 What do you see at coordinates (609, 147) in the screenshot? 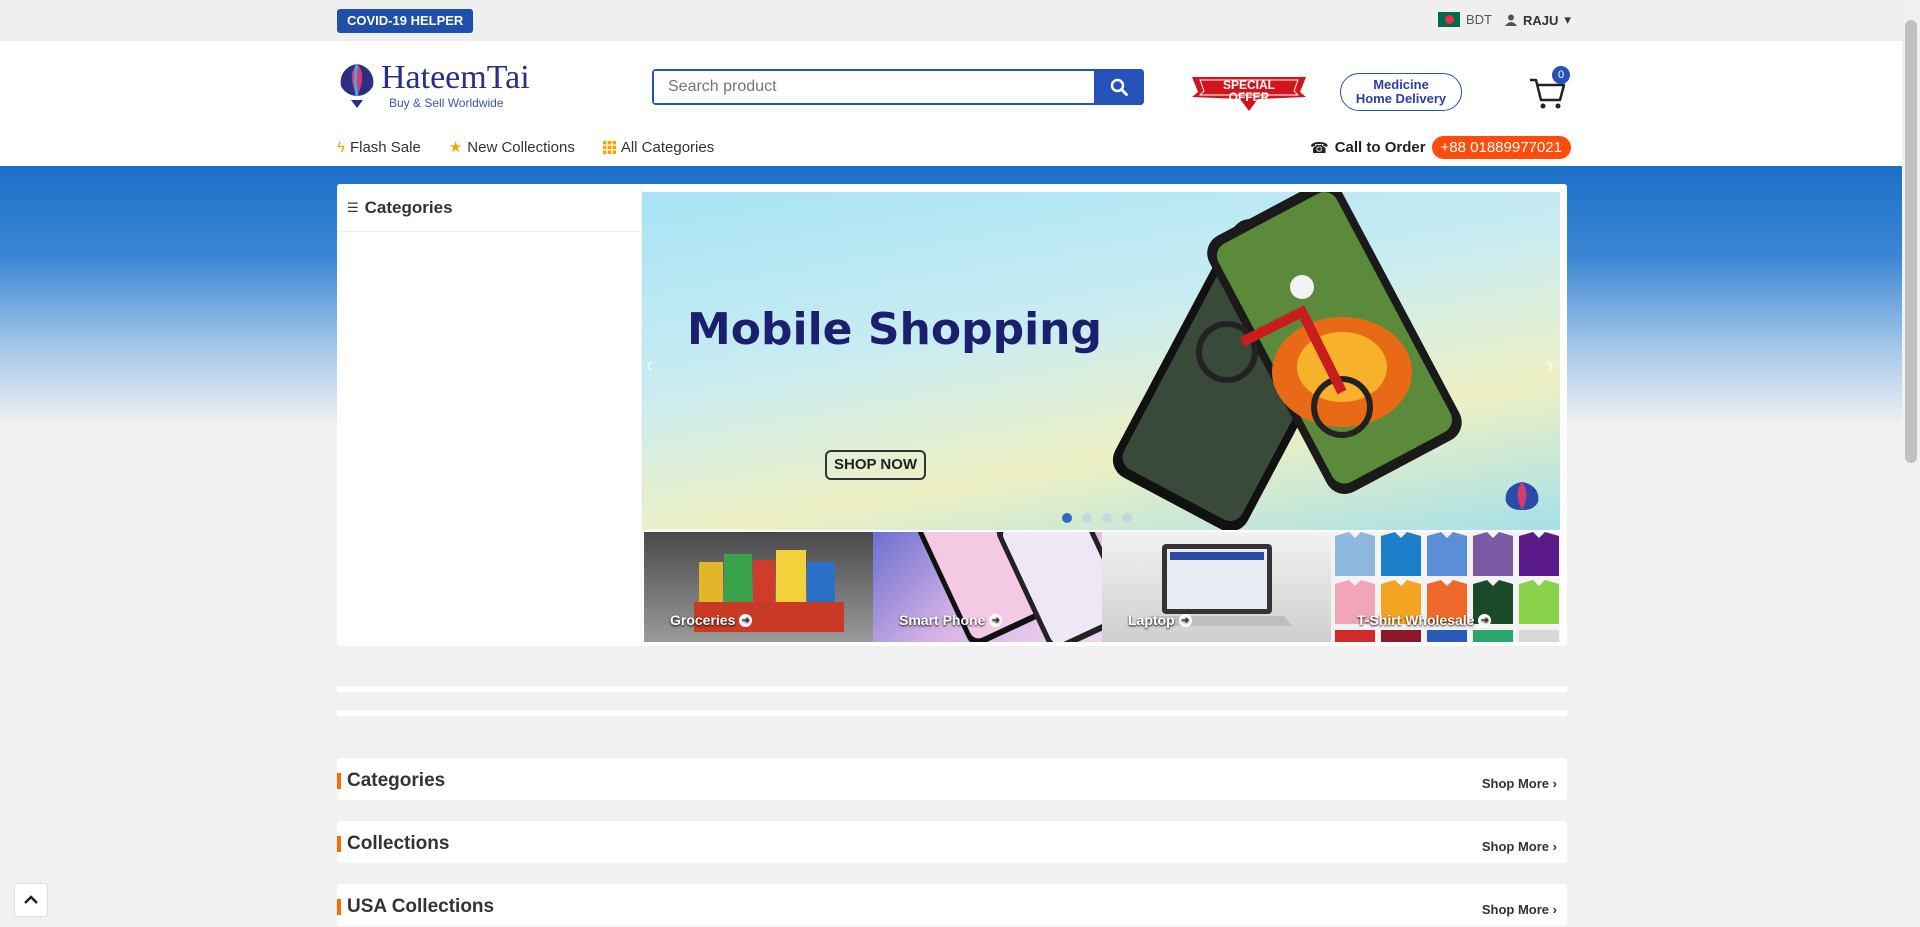
I see `grid-icon` at bounding box center [609, 147].